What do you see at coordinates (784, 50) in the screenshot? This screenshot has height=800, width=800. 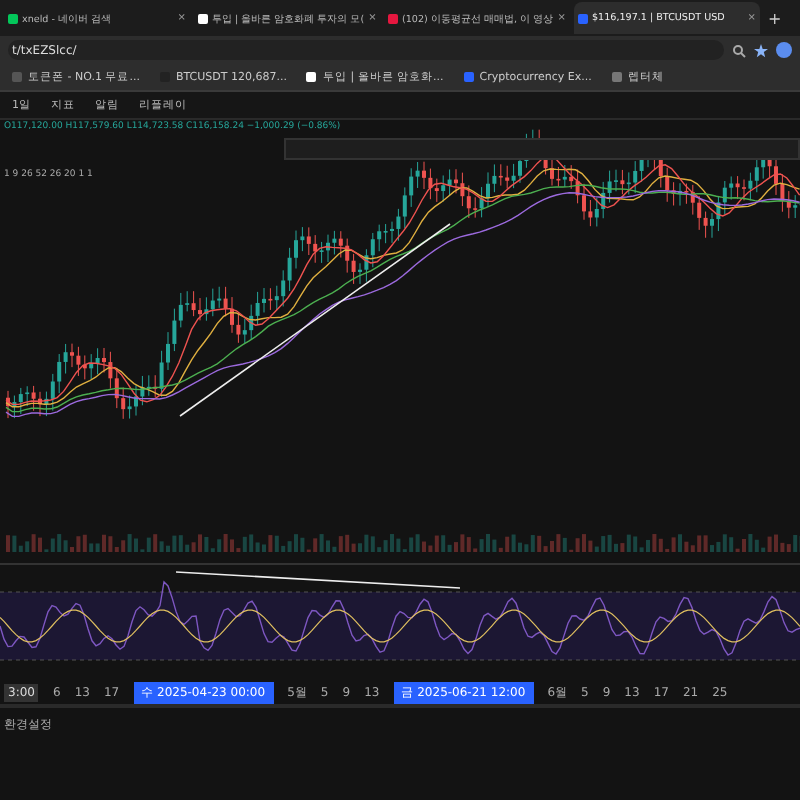 I see `profile-icon` at bounding box center [784, 50].